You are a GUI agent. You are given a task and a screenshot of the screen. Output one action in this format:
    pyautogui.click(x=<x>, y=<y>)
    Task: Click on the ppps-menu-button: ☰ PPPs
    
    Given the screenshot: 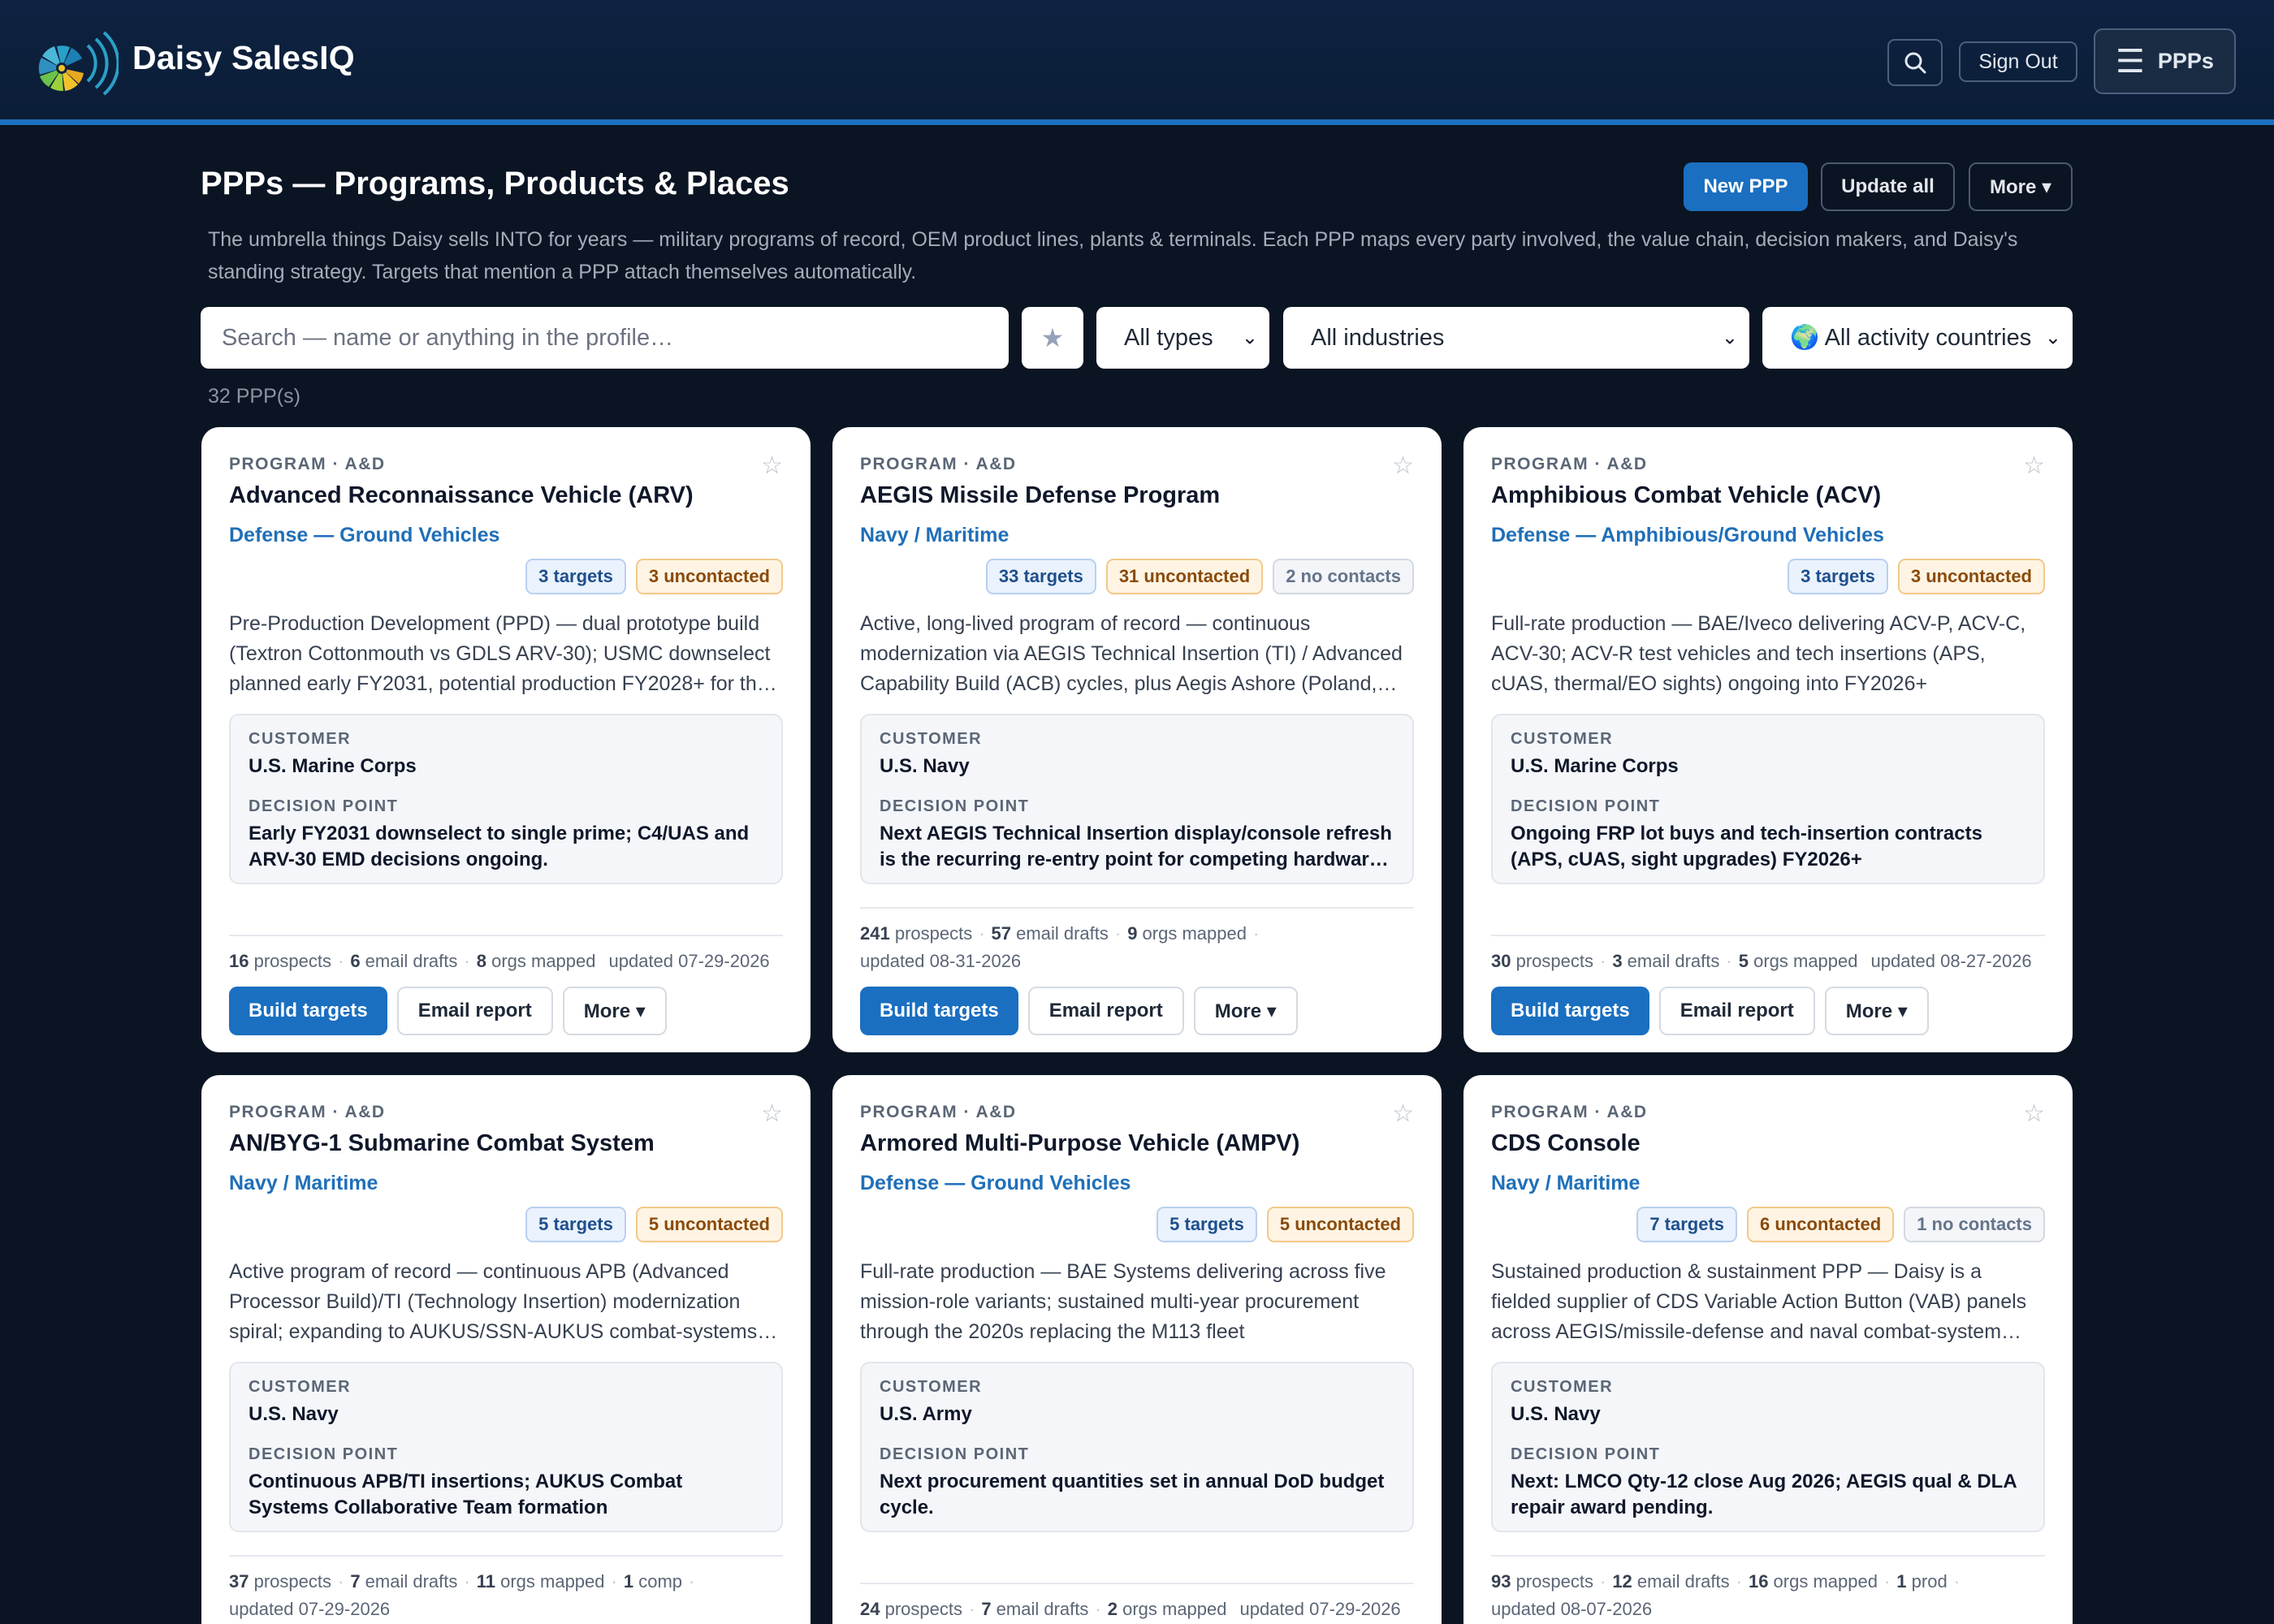 What is the action you would take?
    pyautogui.click(x=2165, y=61)
    